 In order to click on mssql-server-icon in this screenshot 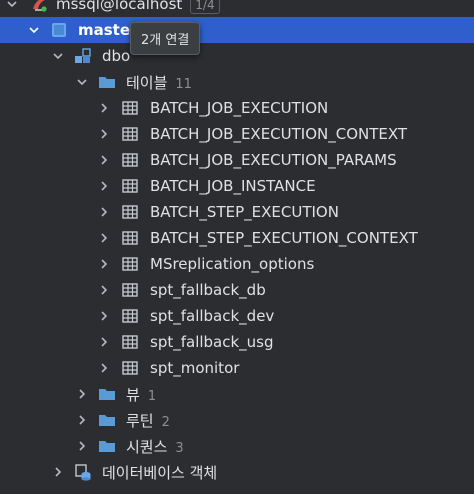, I will do `click(39, 6)`.